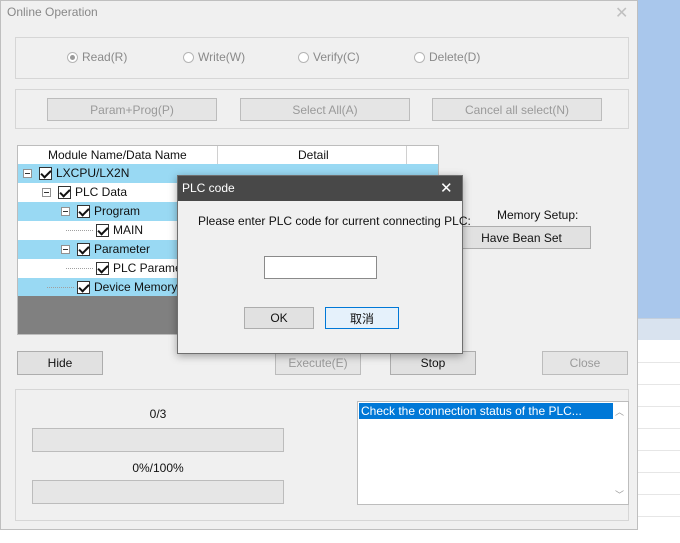 Image resolution: width=680 pixels, height=543 pixels. I want to click on radio-verify-dot, so click(303, 57).